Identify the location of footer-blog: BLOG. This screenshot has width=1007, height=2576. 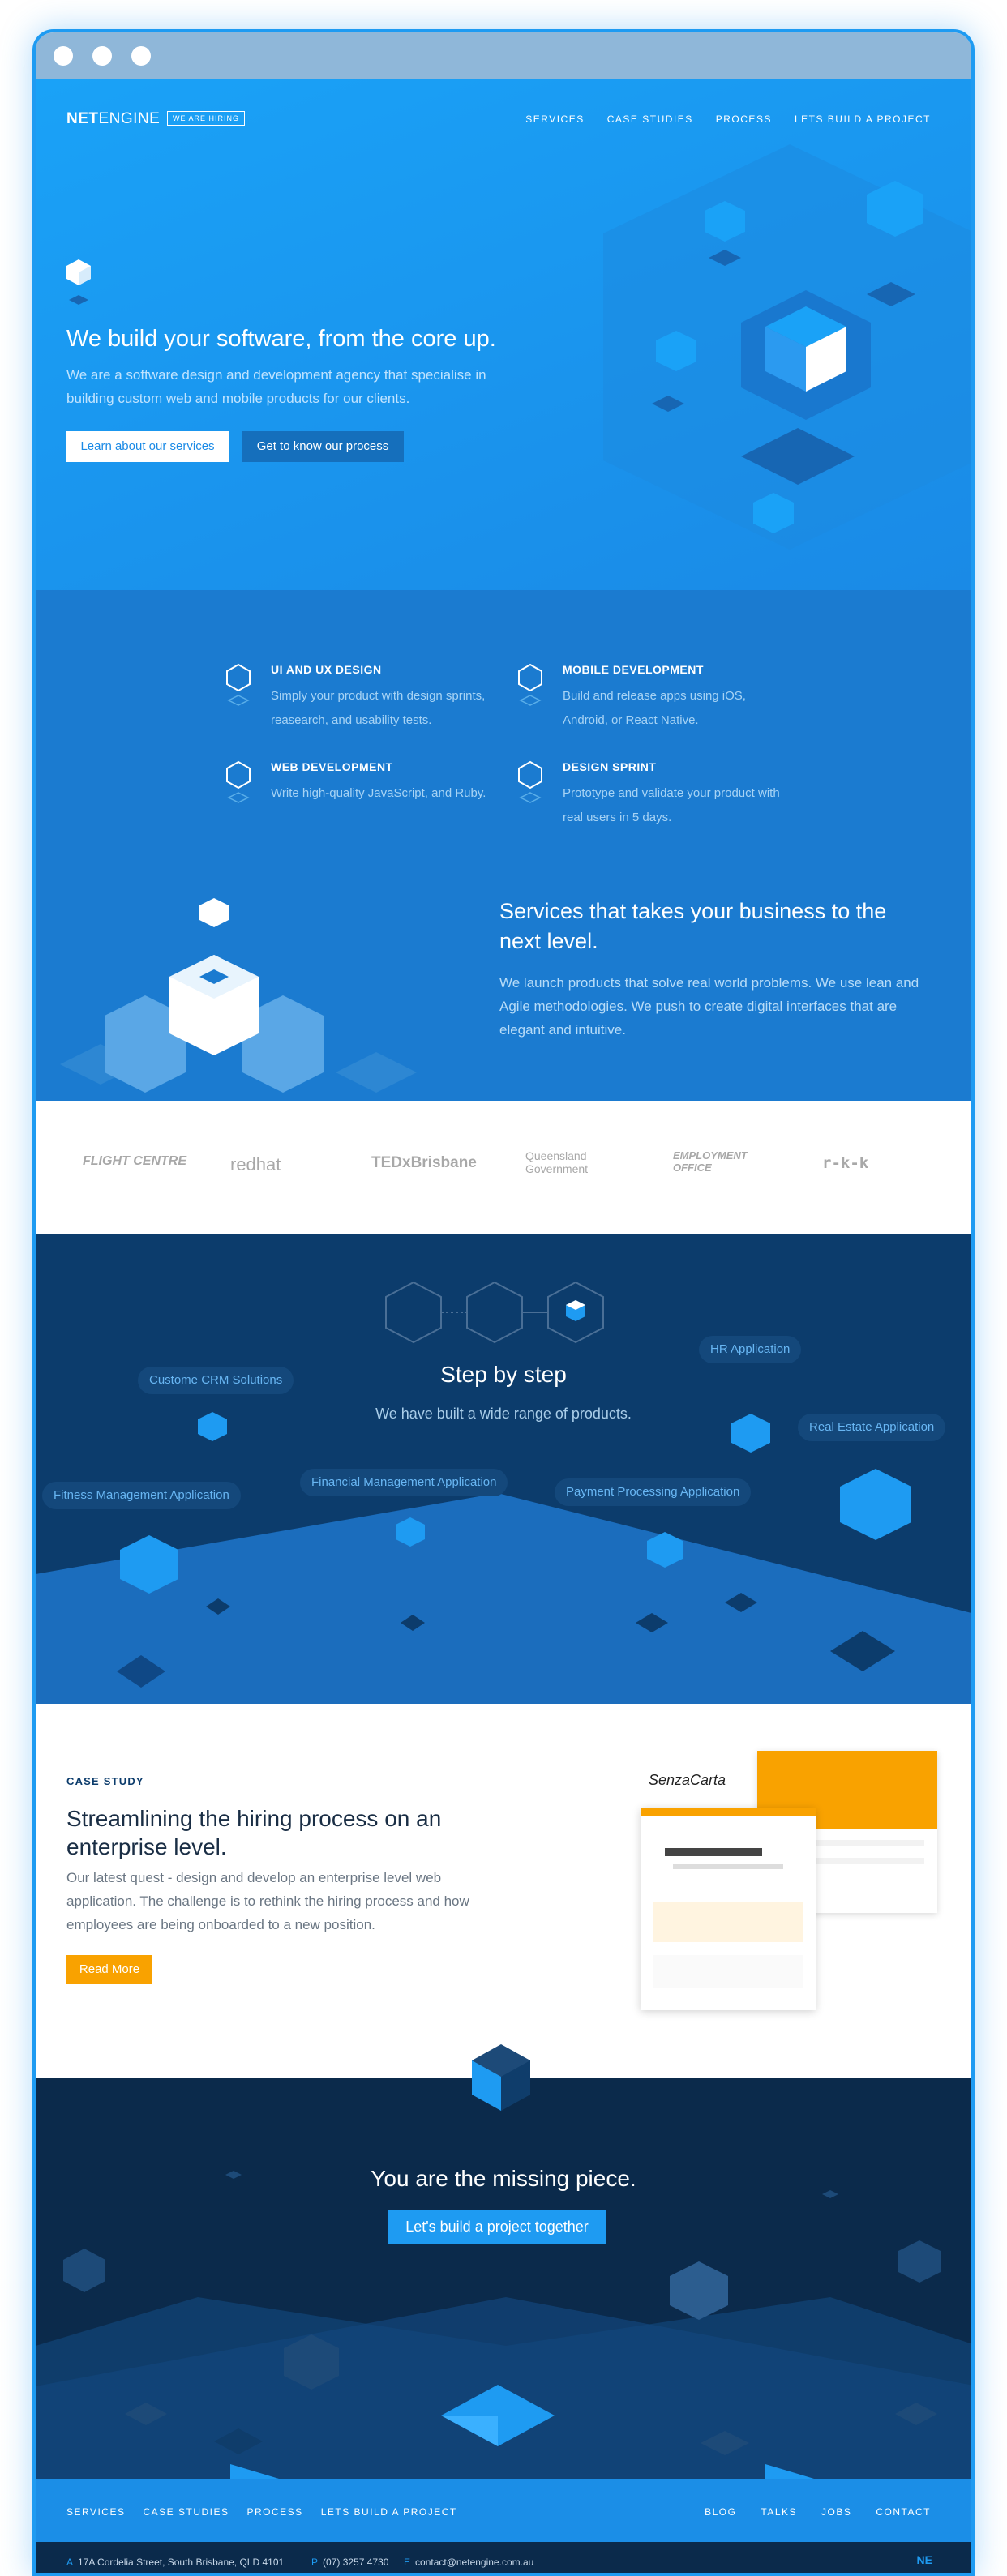
(721, 2512).